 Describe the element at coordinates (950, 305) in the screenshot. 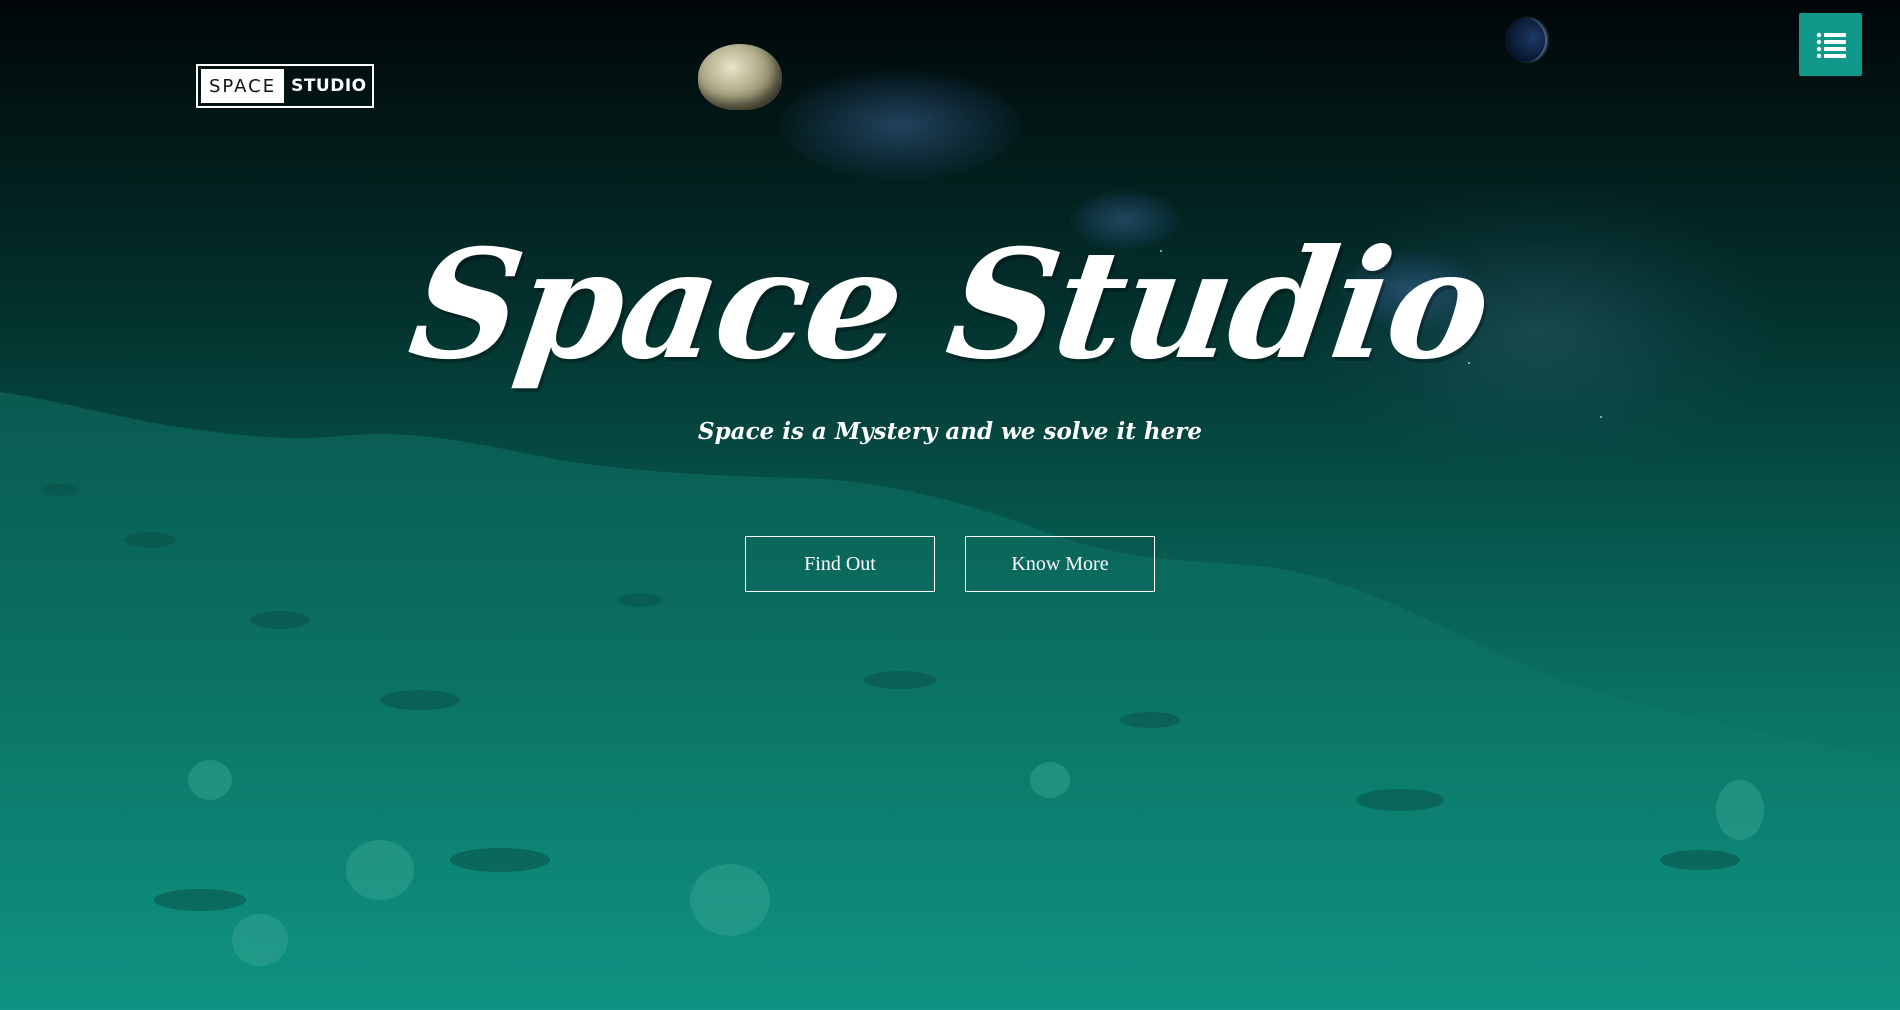

I see `hero-title: Space Studio` at that location.